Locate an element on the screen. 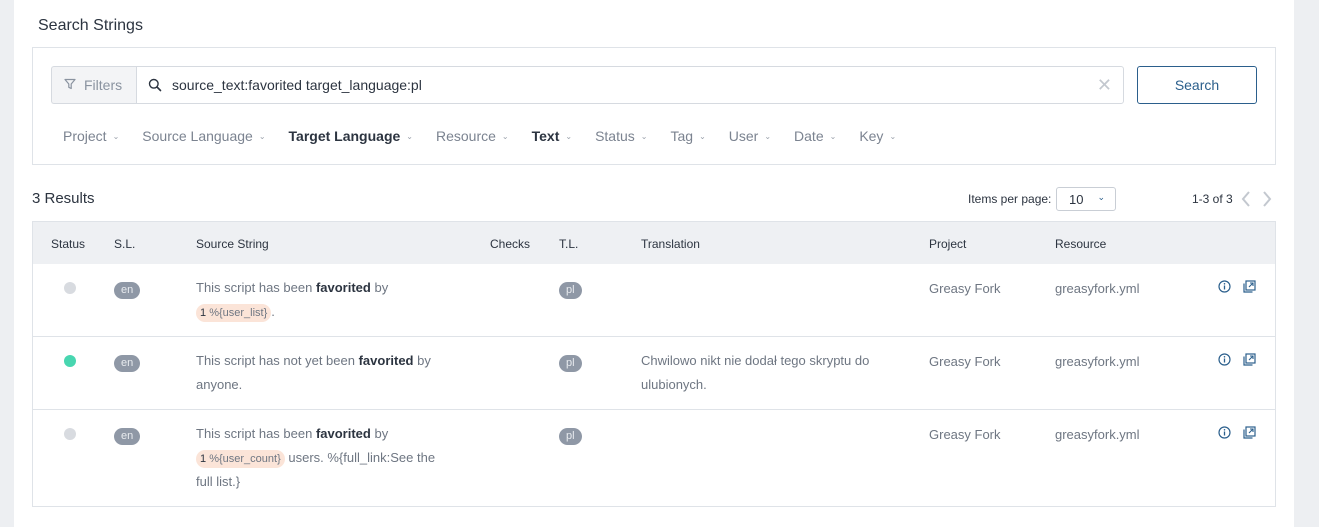 Image resolution: width=1319 pixels, height=527 pixels. facet-date: Date ⌄ is located at coordinates (815, 136).